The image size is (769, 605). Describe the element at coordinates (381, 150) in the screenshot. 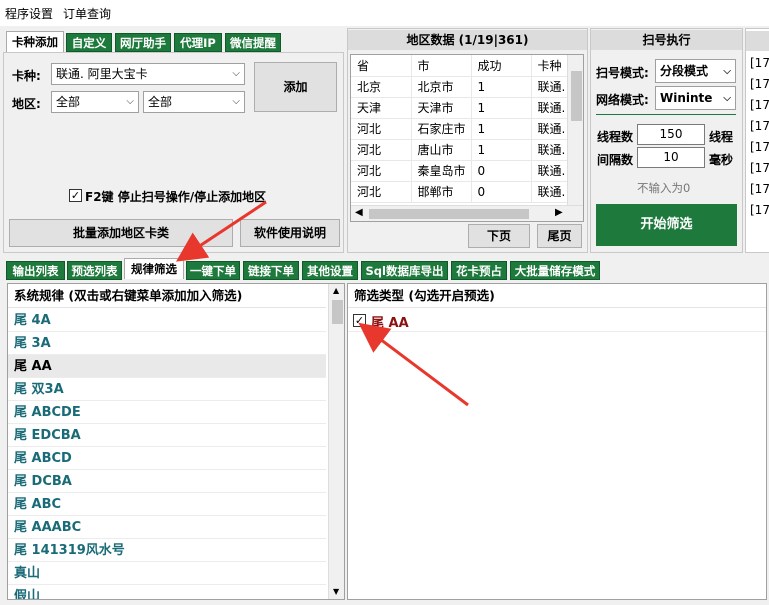

I see `table-cell: 河北` at that location.